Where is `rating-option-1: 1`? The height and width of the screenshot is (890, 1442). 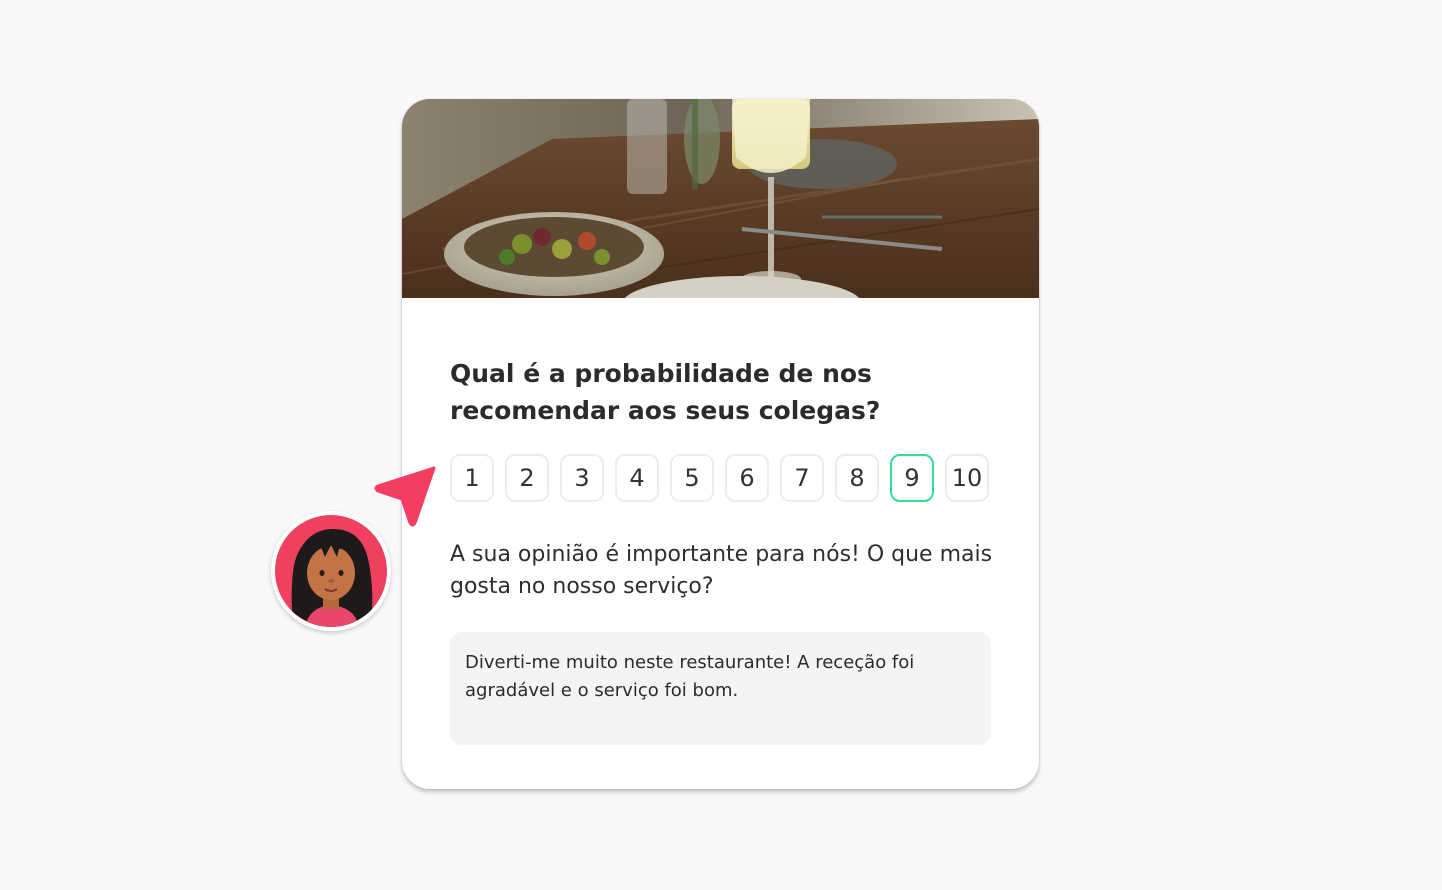 rating-option-1: 1 is located at coordinates (472, 478).